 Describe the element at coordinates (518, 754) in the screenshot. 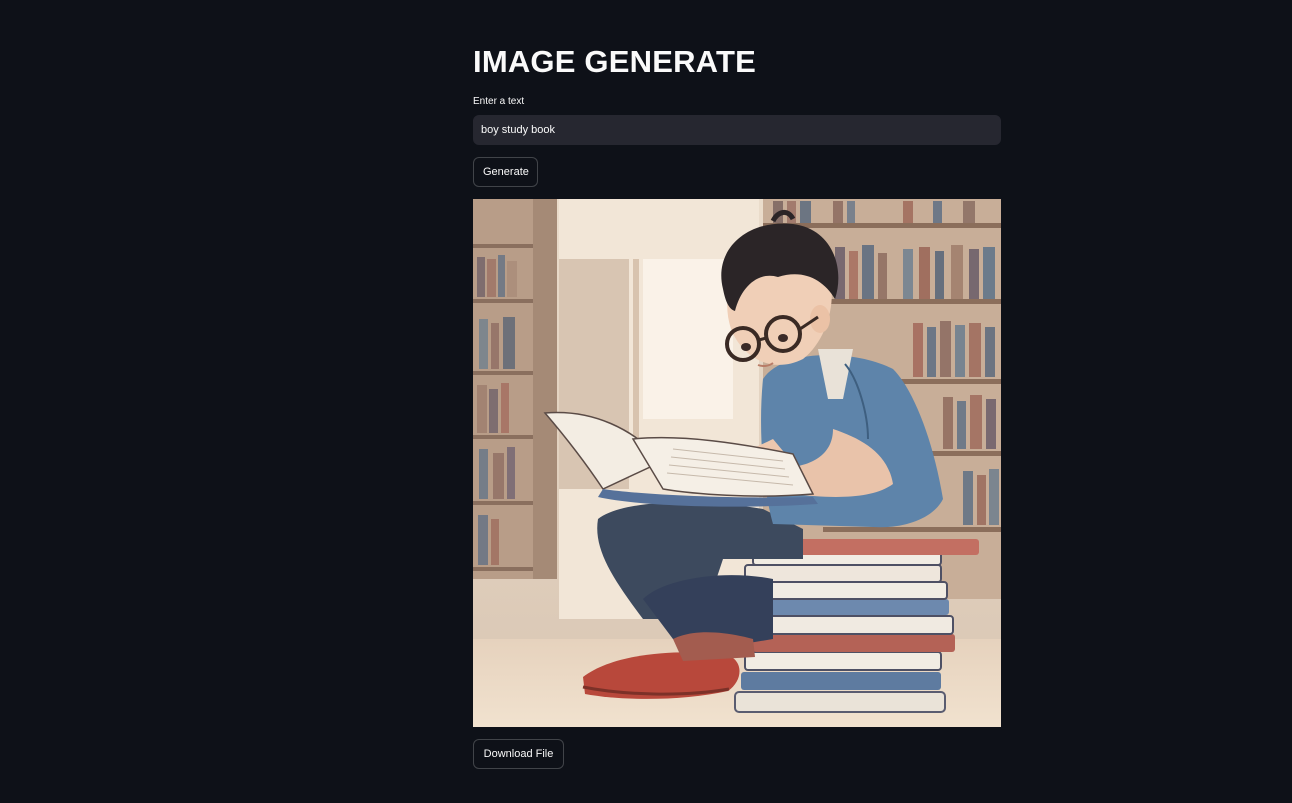

I see `download-file-button: Download File` at that location.